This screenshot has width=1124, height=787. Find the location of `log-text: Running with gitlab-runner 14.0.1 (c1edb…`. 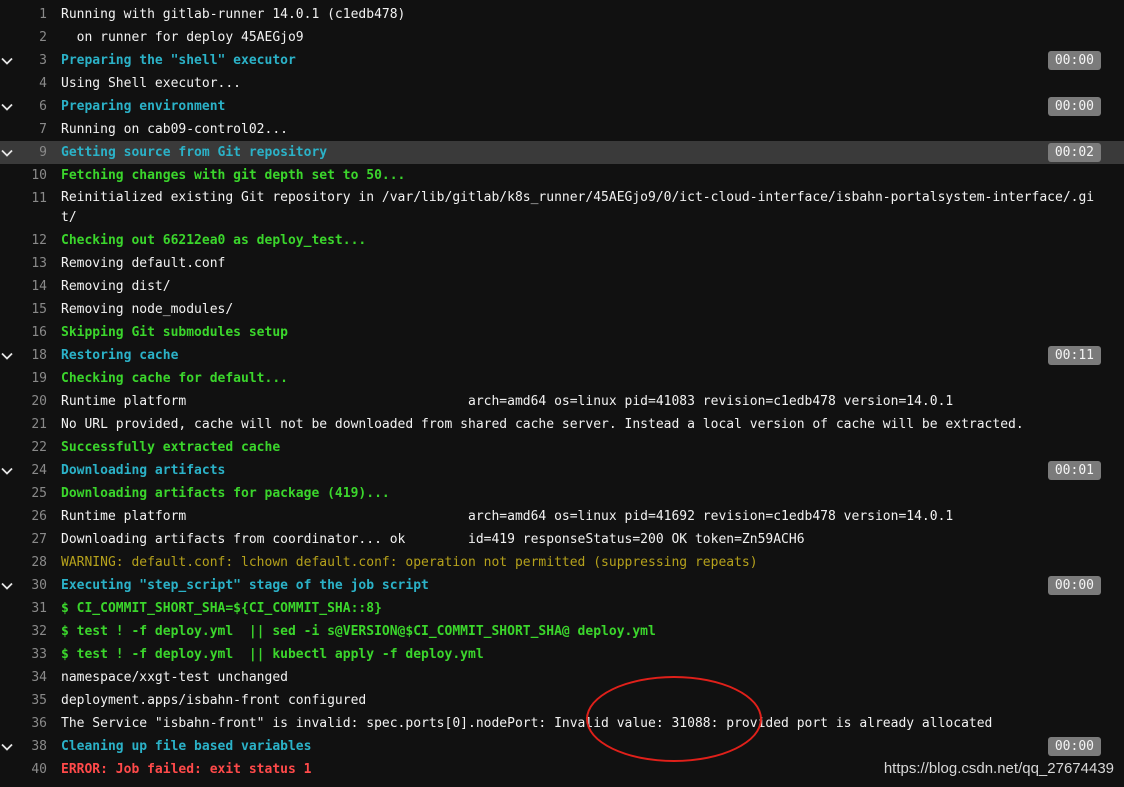

log-text: Running with gitlab-runner 14.0.1 (c1edb… is located at coordinates (233, 14).